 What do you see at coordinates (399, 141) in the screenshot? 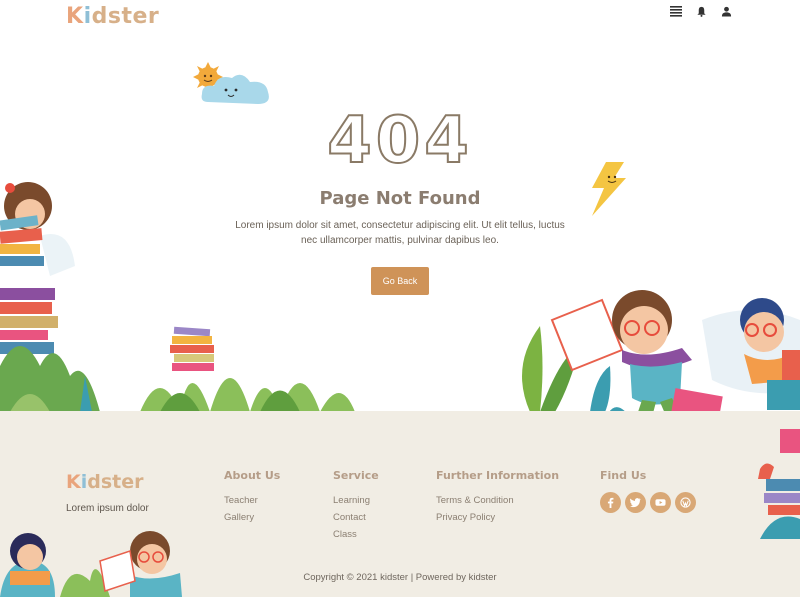
I see `error-code: 404` at bounding box center [399, 141].